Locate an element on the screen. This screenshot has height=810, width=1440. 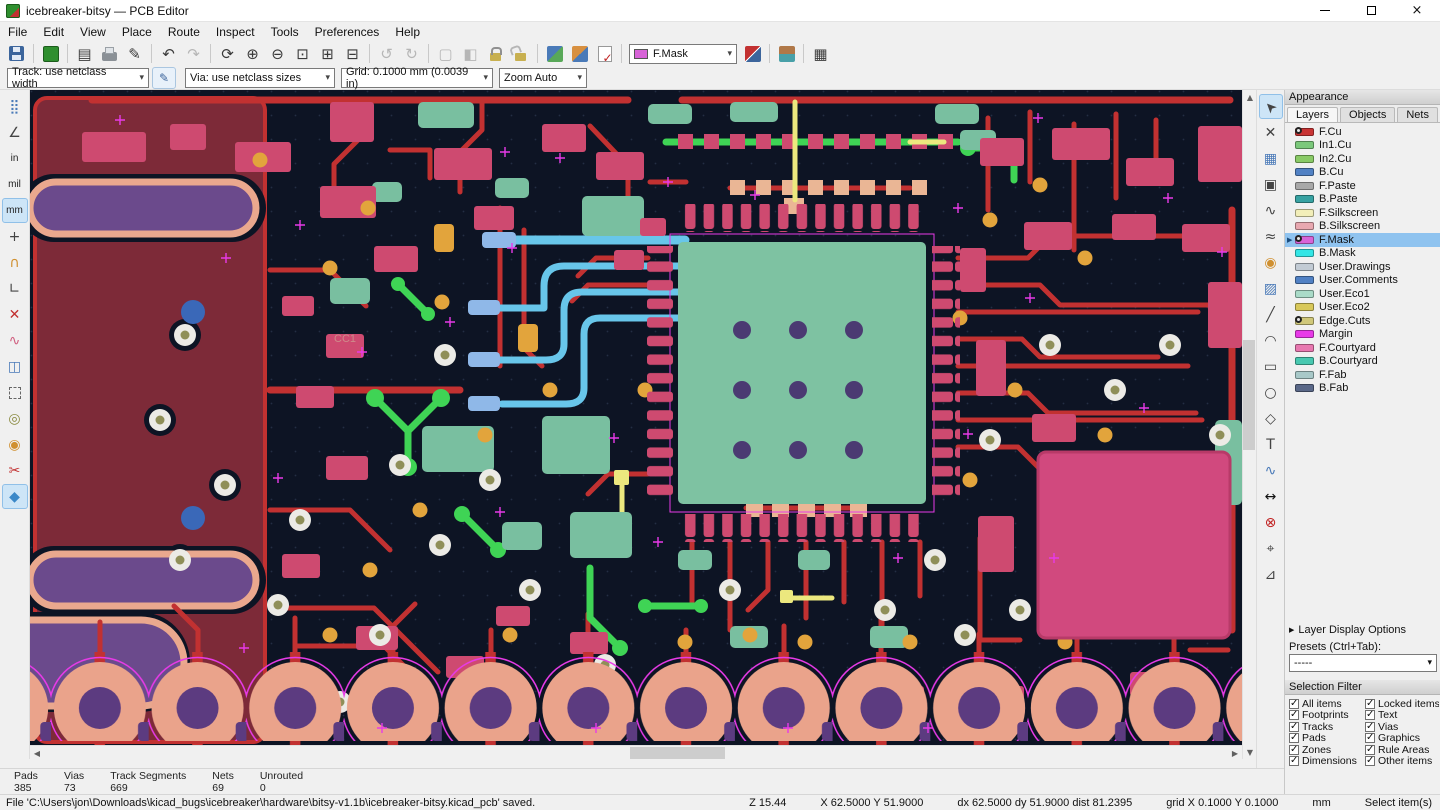
layer-display-options-toggle: ▶ Layer Display Options is located at coordinates (1362, 630).